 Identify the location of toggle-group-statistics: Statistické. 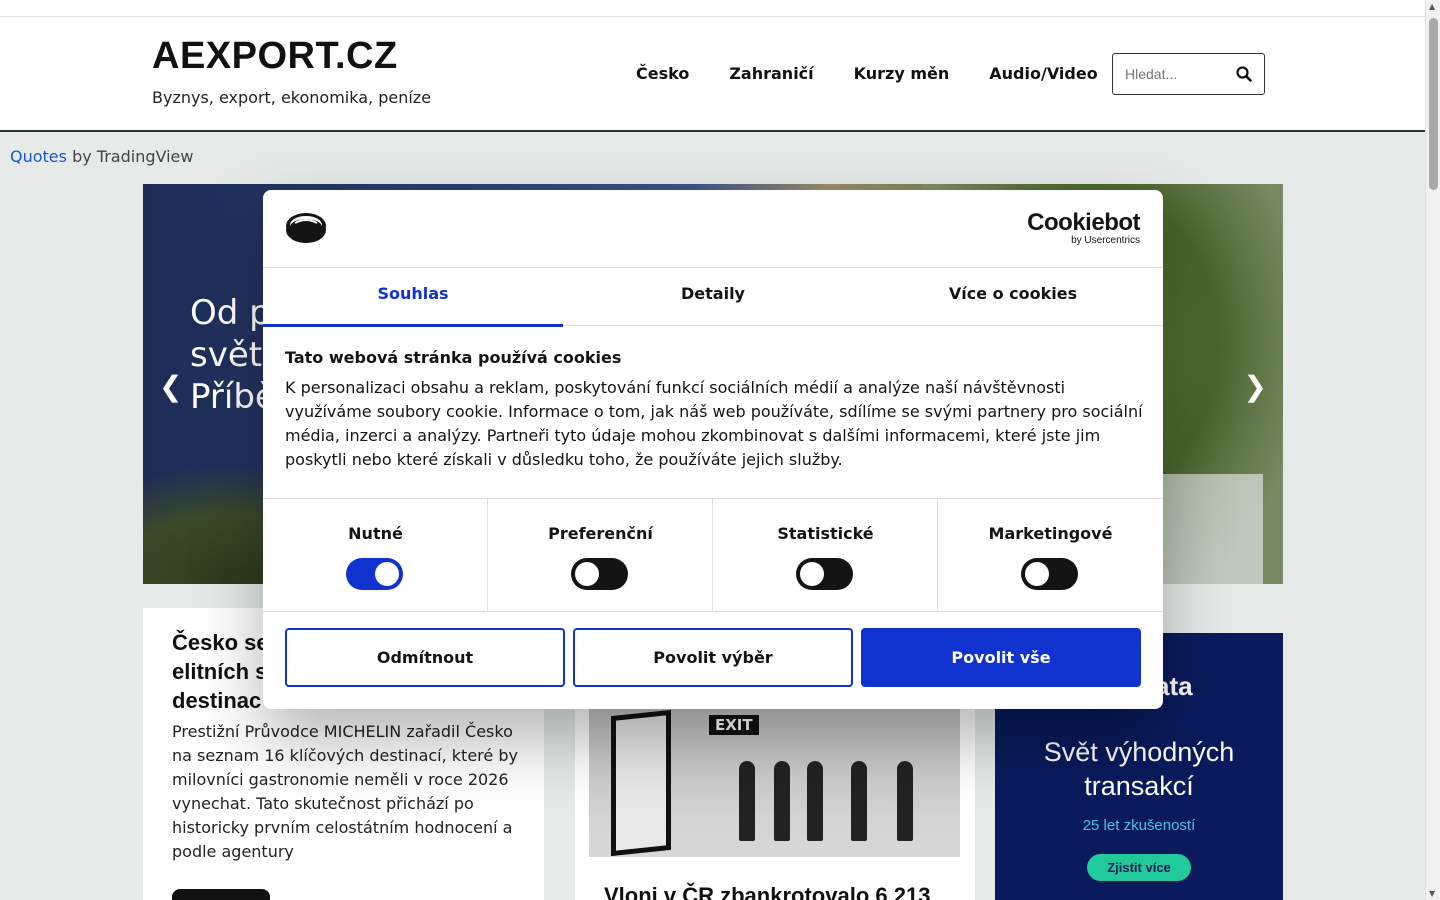
(825, 555).